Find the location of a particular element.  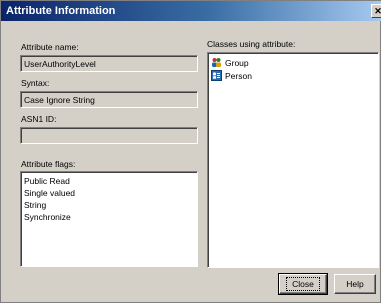

close-button-label: Close is located at coordinates (303, 284).